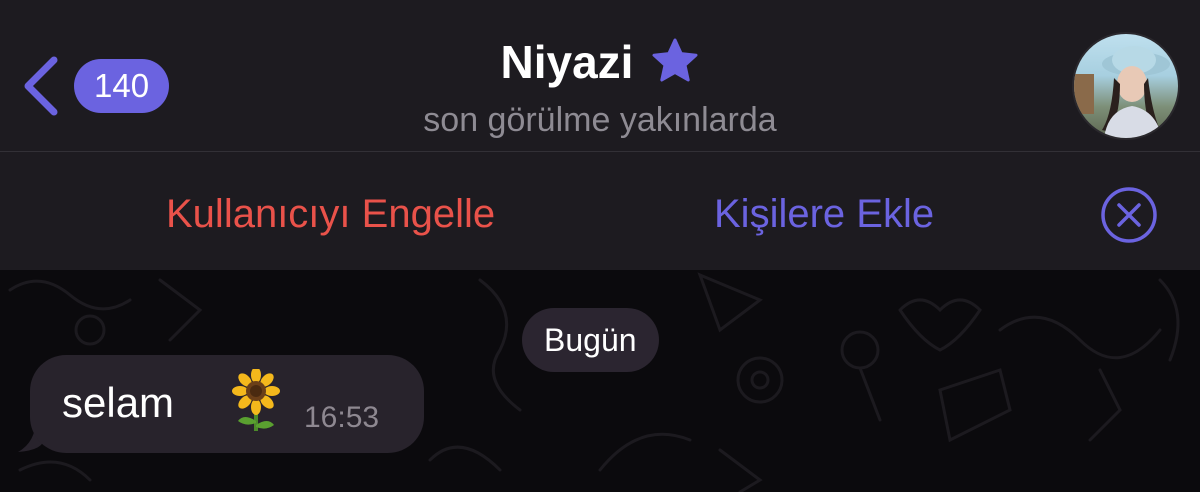 The width and height of the screenshot is (1200, 492). Describe the element at coordinates (256, 402) in the screenshot. I see `sunflower-icon` at that location.